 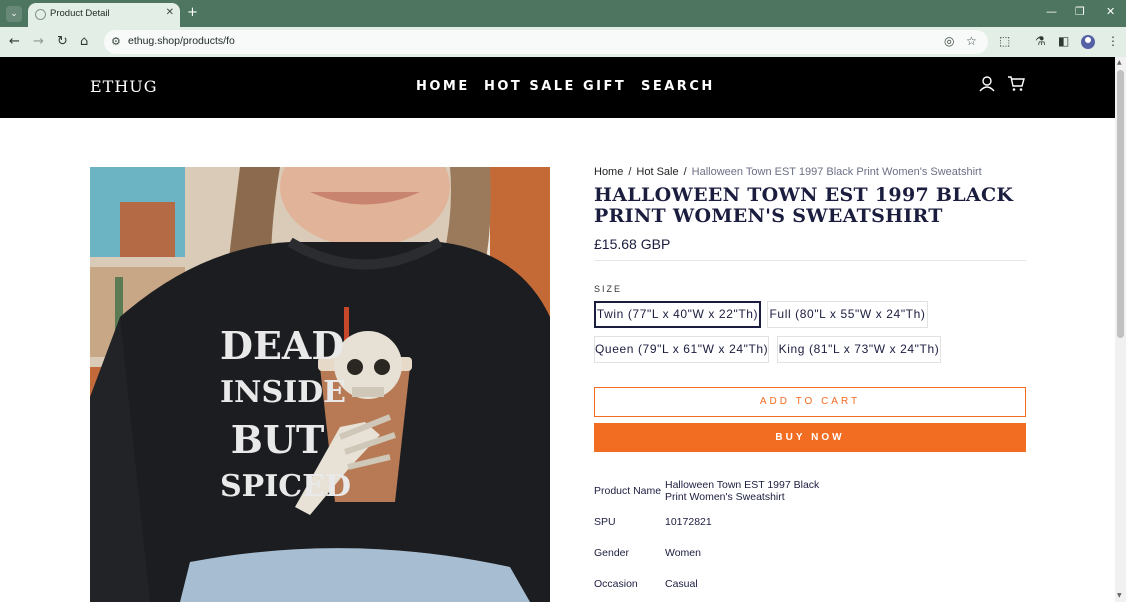 I want to click on minimize-icon: —, so click(x=1051, y=11).